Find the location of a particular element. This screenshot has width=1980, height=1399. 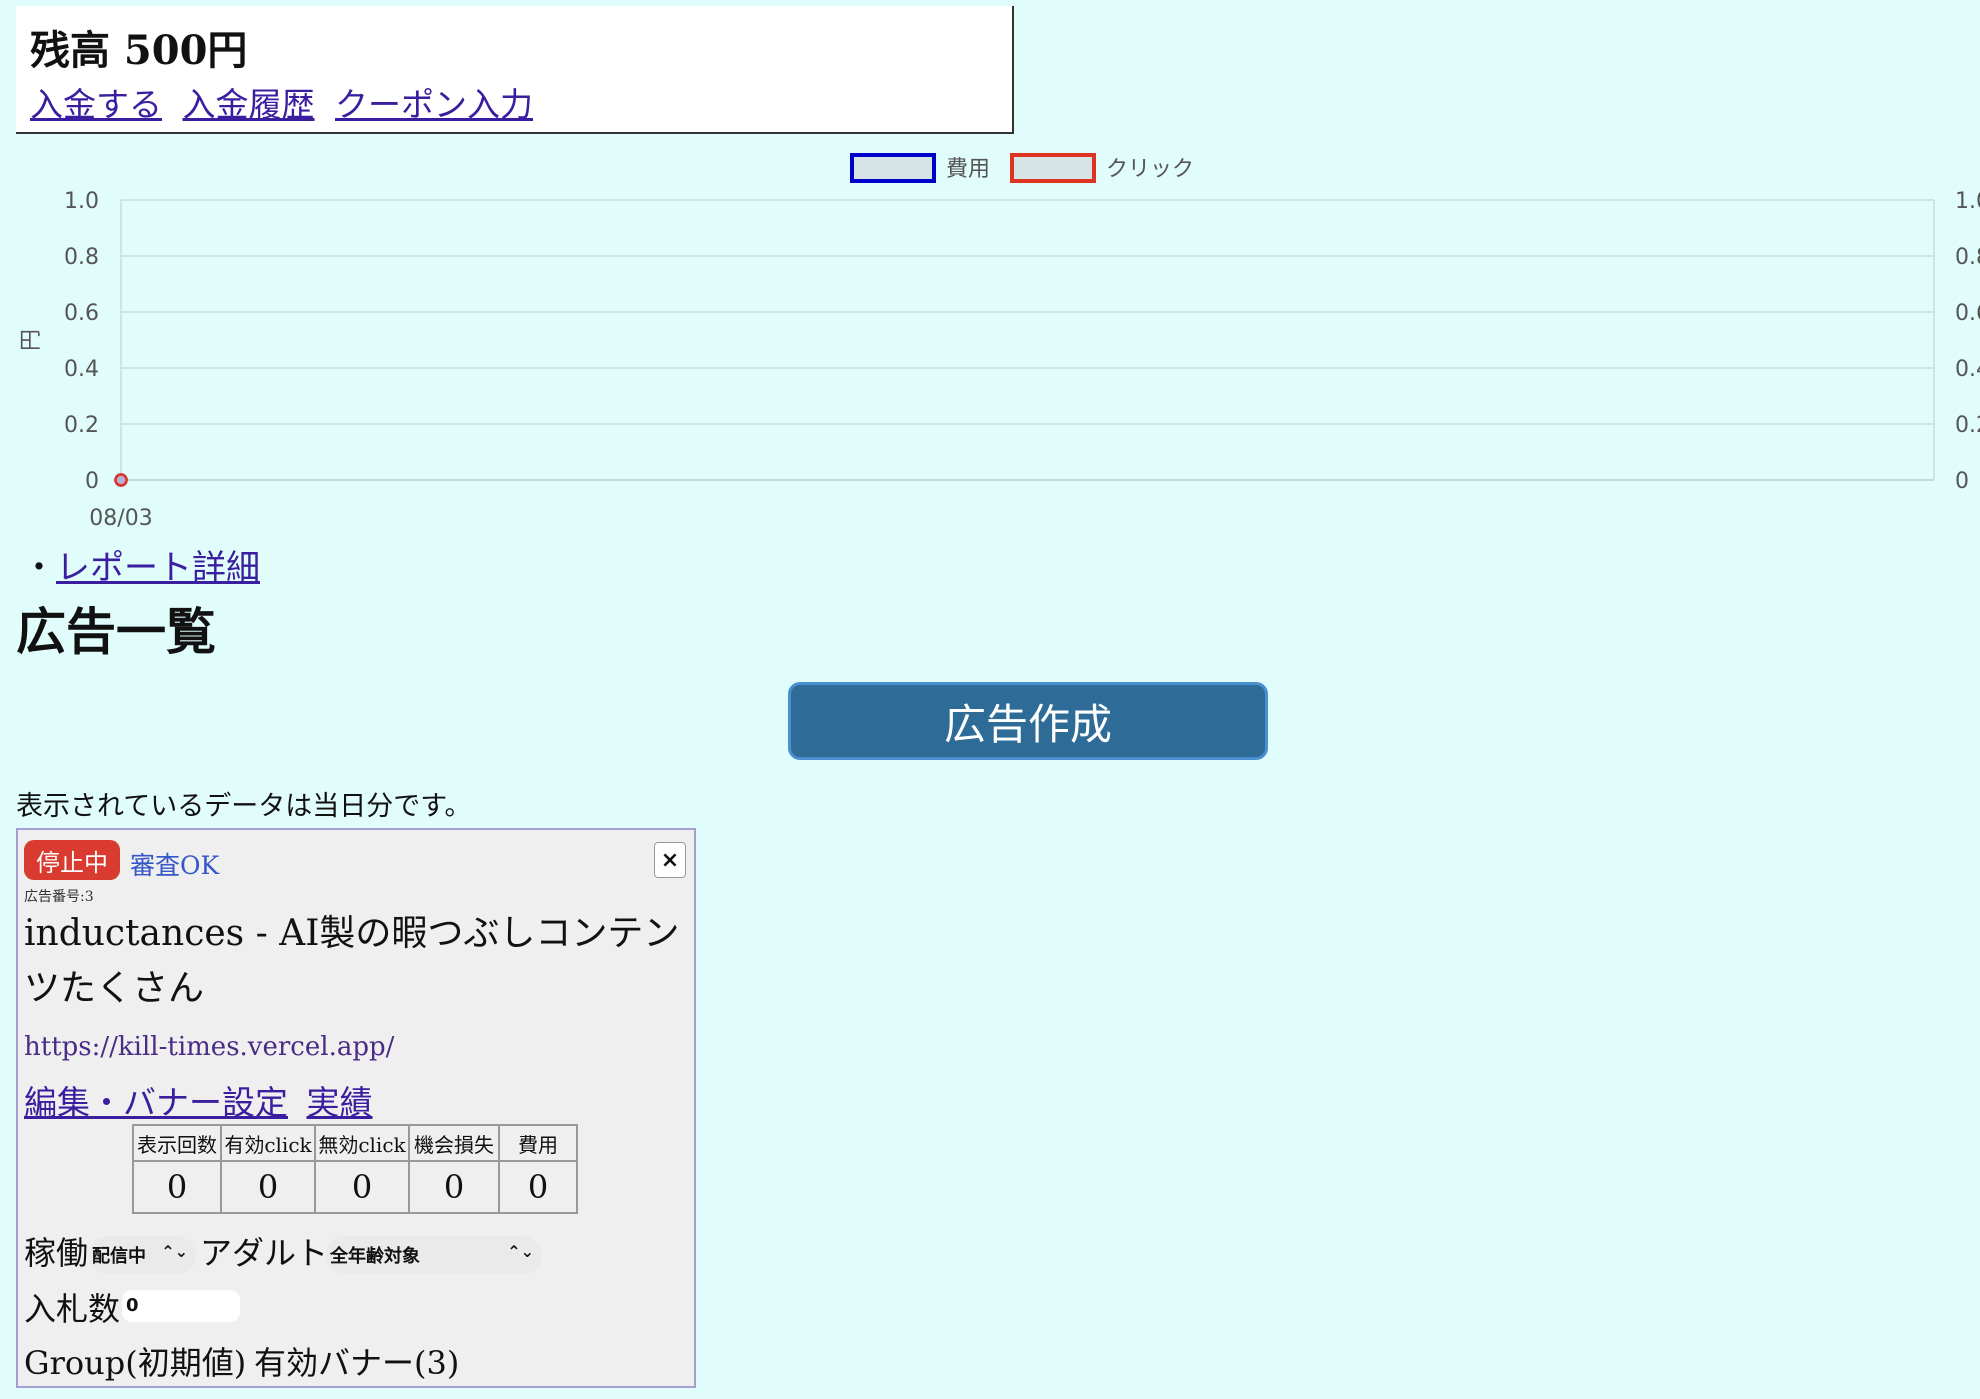

operation-label: 稼働 is located at coordinates (56, 1253).